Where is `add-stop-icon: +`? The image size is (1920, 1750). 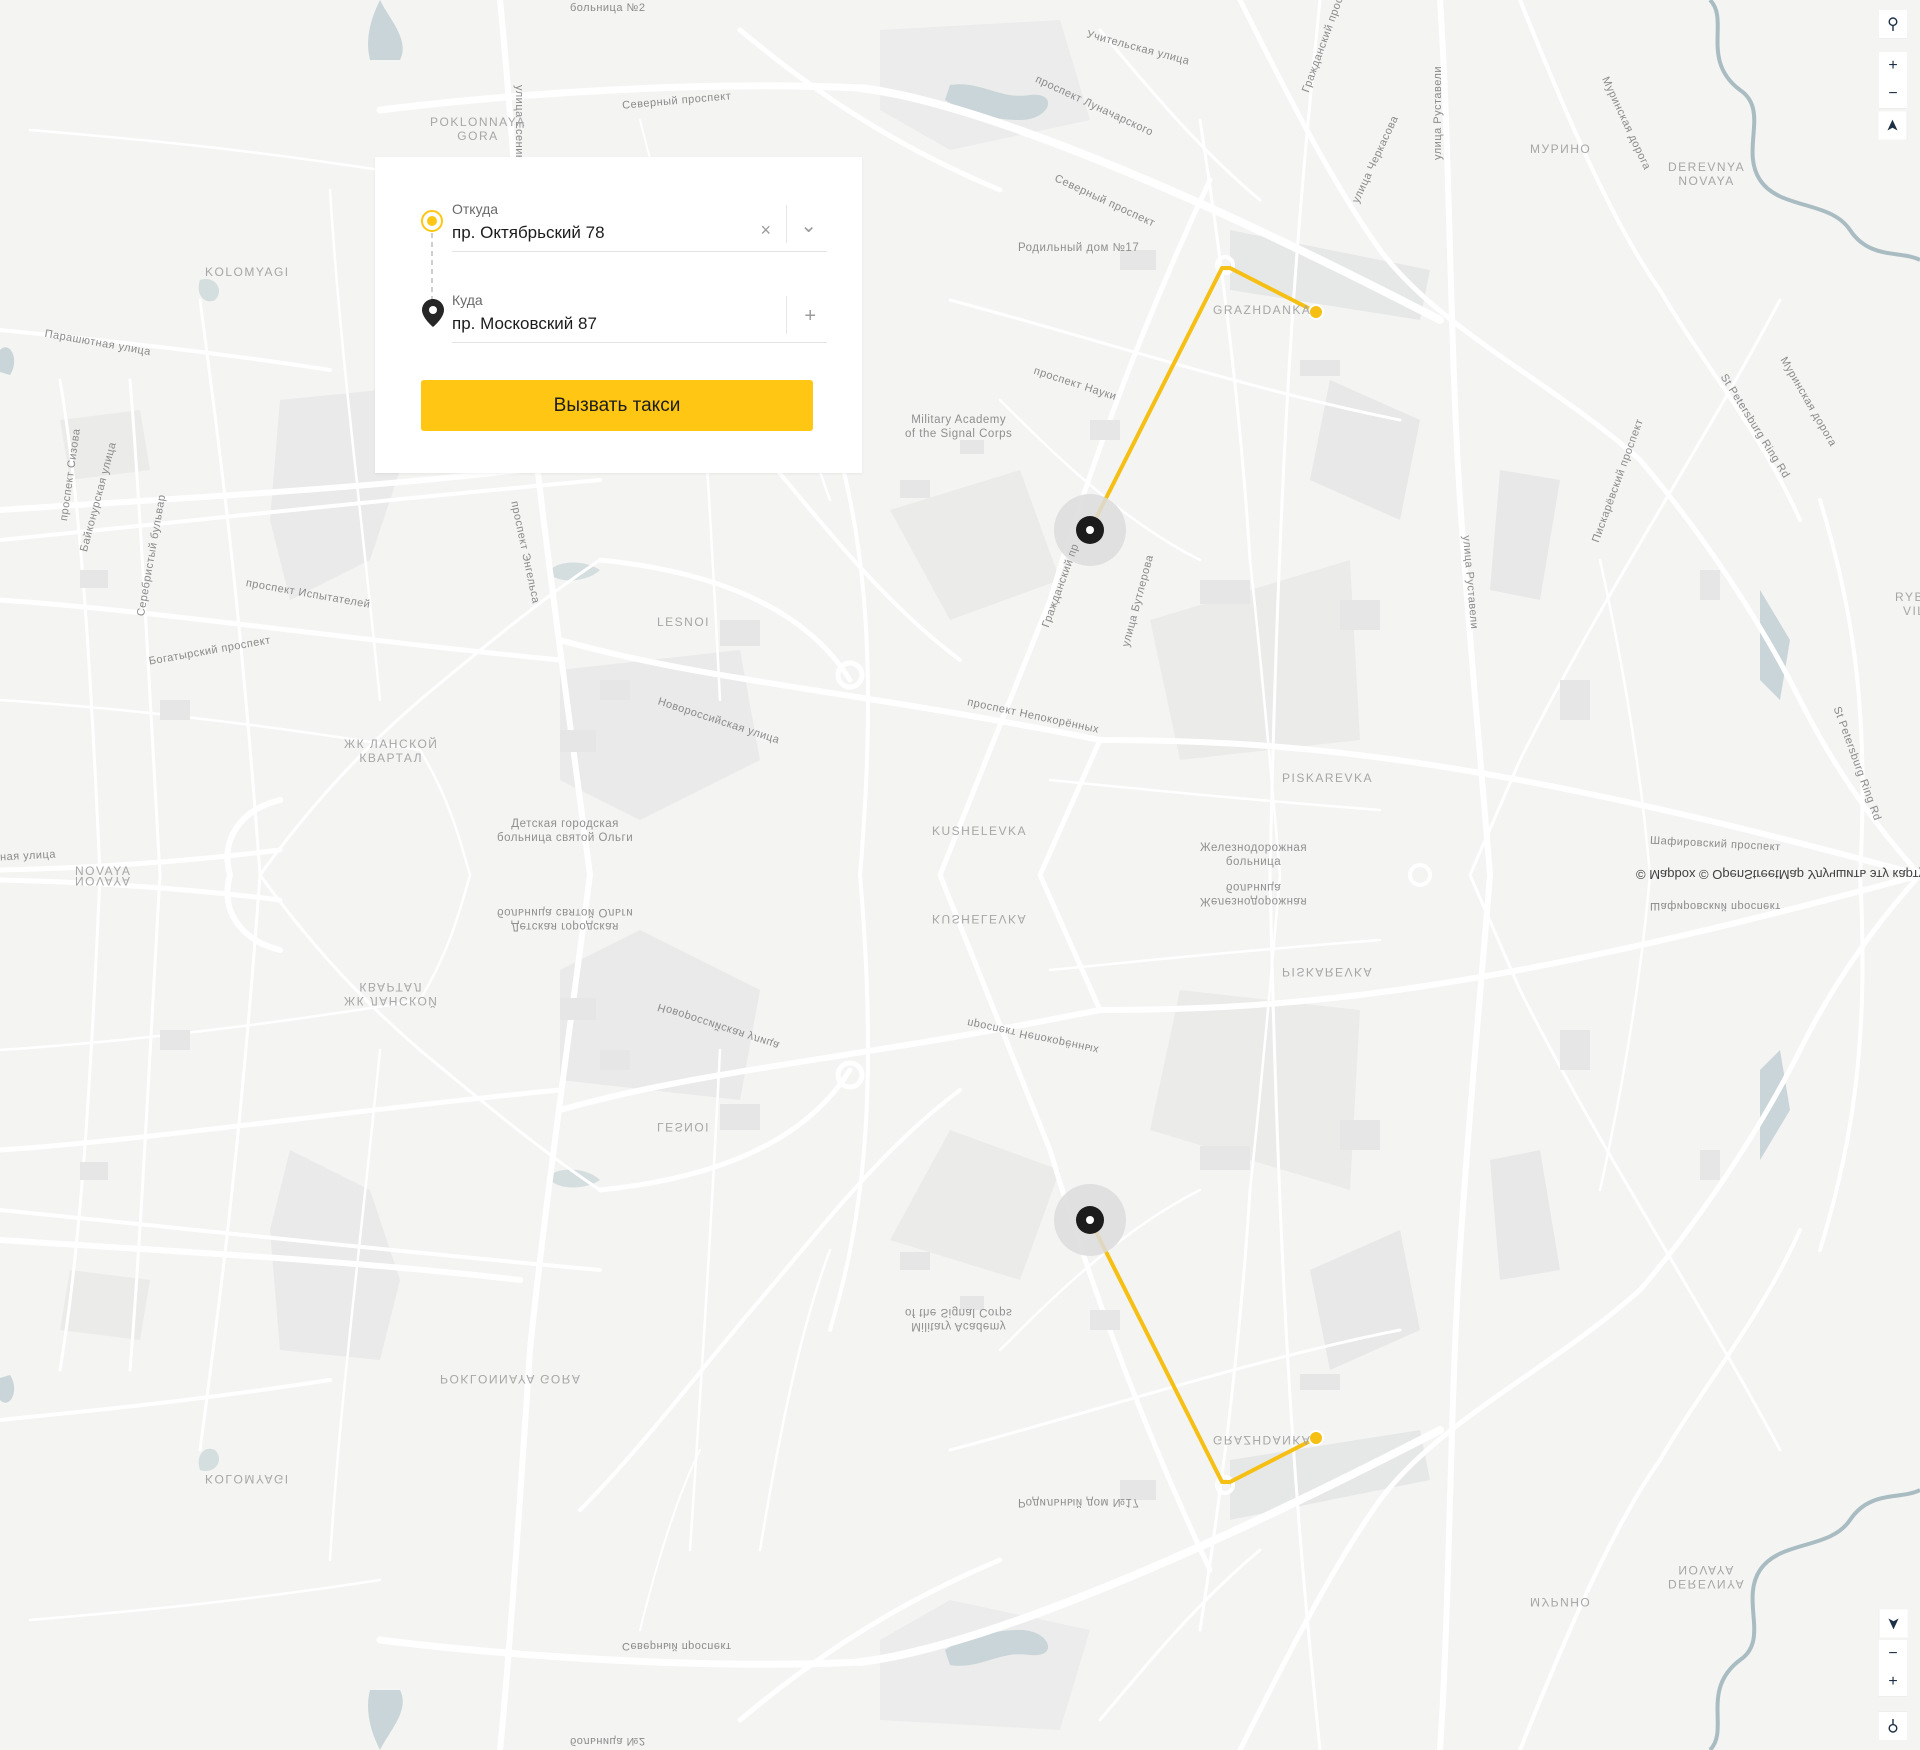
add-stop-icon: + is located at coordinates (810, 316).